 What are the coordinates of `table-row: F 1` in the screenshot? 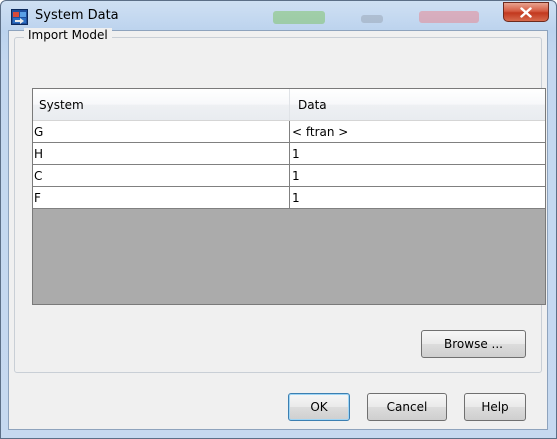 It's located at (289, 198).